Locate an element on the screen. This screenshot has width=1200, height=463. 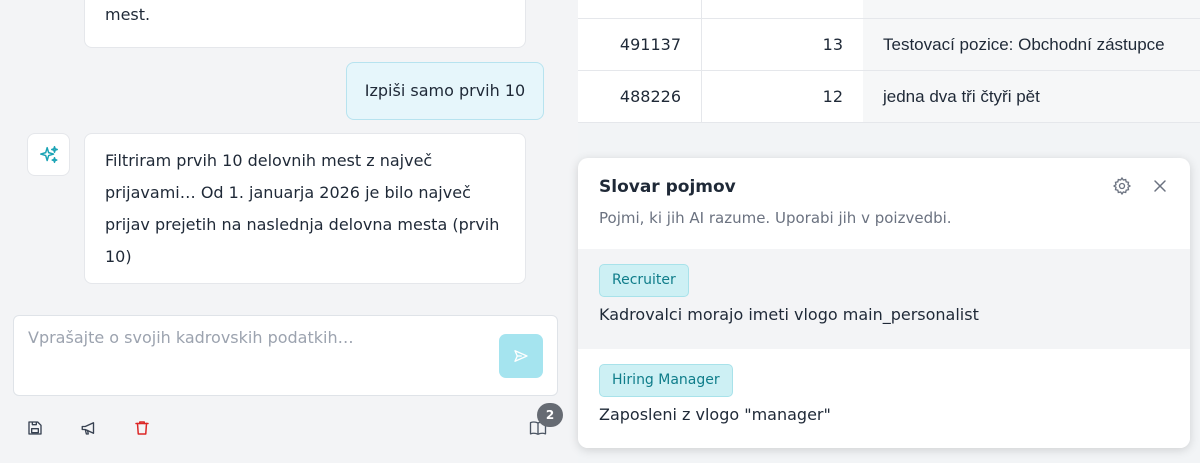
save-icon is located at coordinates (35, 428).